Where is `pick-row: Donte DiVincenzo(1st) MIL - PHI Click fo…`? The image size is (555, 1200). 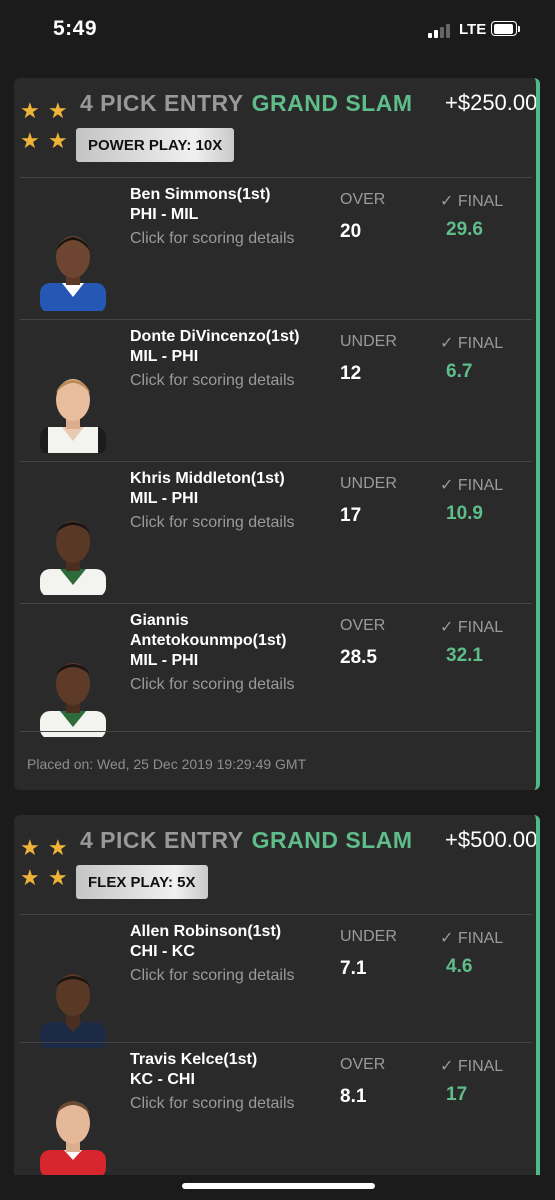
pick-row: Donte DiVincenzo(1st) MIL - PHI Click fo… is located at coordinates (274, 390).